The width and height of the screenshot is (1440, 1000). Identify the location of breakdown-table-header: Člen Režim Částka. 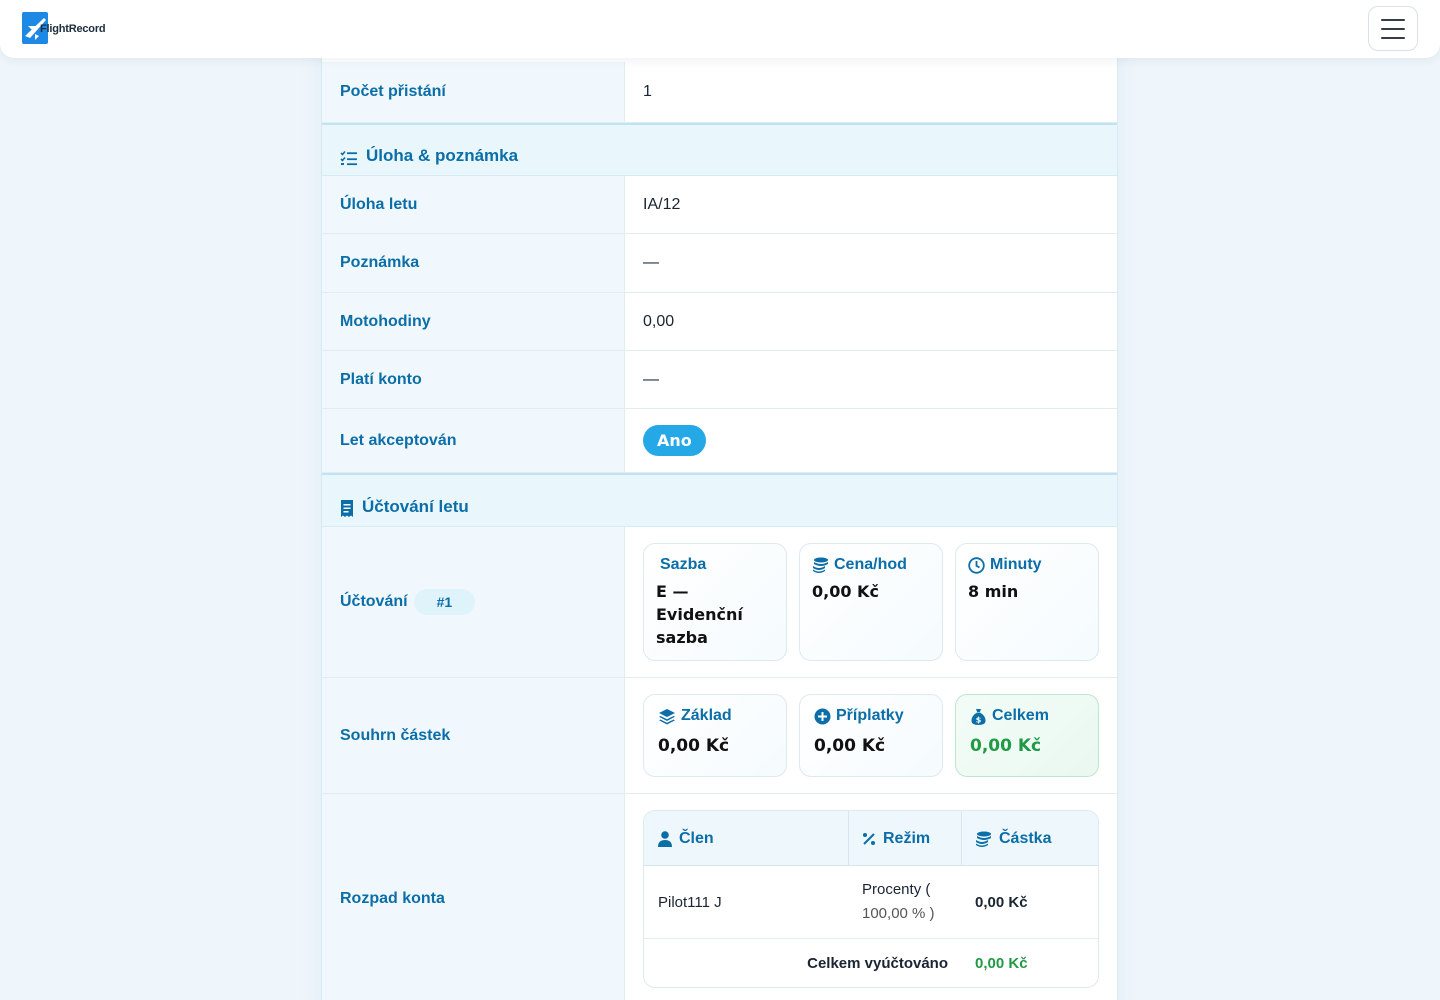
(871, 838).